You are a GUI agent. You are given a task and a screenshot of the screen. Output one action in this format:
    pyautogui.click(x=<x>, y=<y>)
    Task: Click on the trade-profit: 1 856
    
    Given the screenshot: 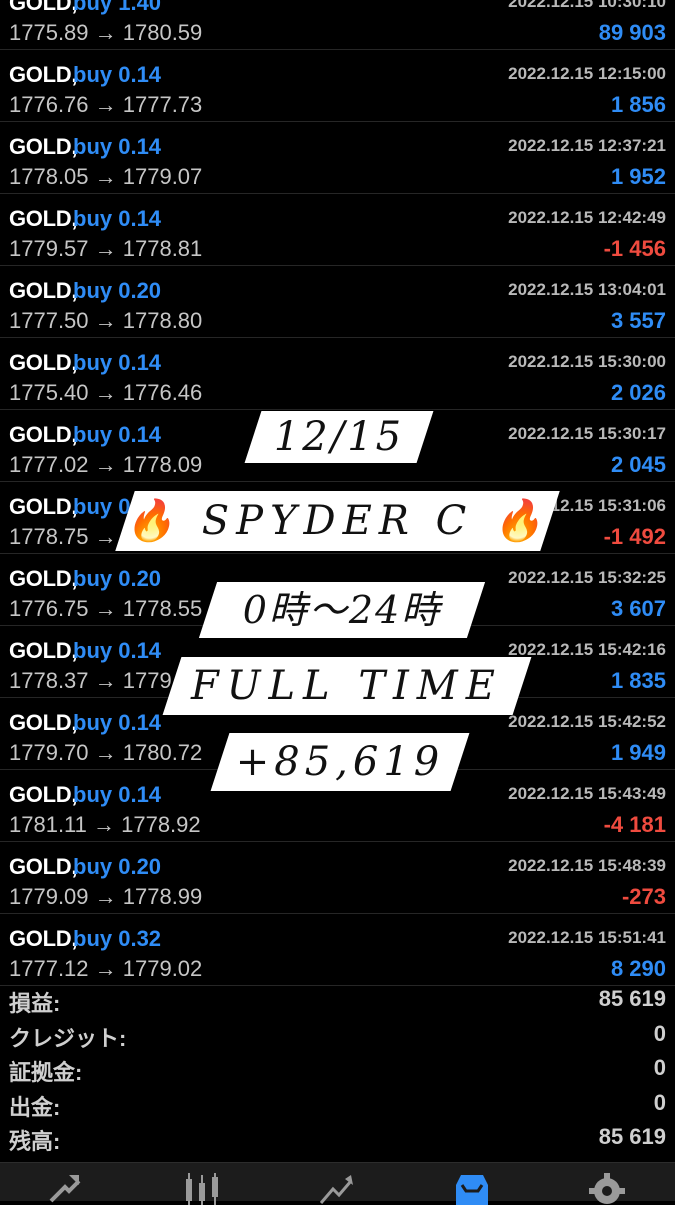 What is the action you would take?
    pyautogui.click(x=638, y=104)
    